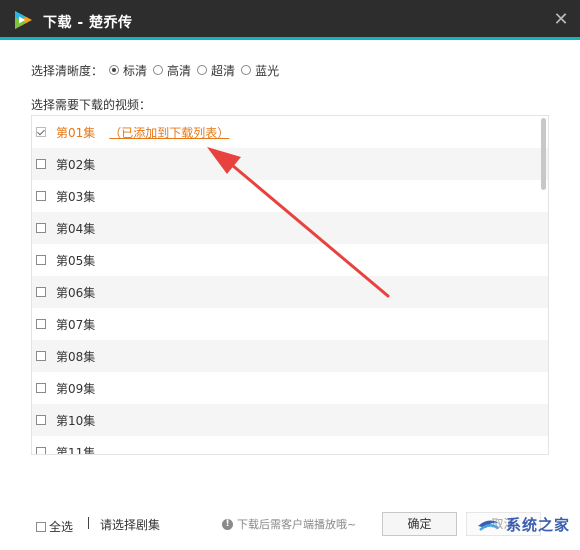  I want to click on quality-selector: 选择清晰度： 标清 高清 超清 蓝光, so click(155, 70).